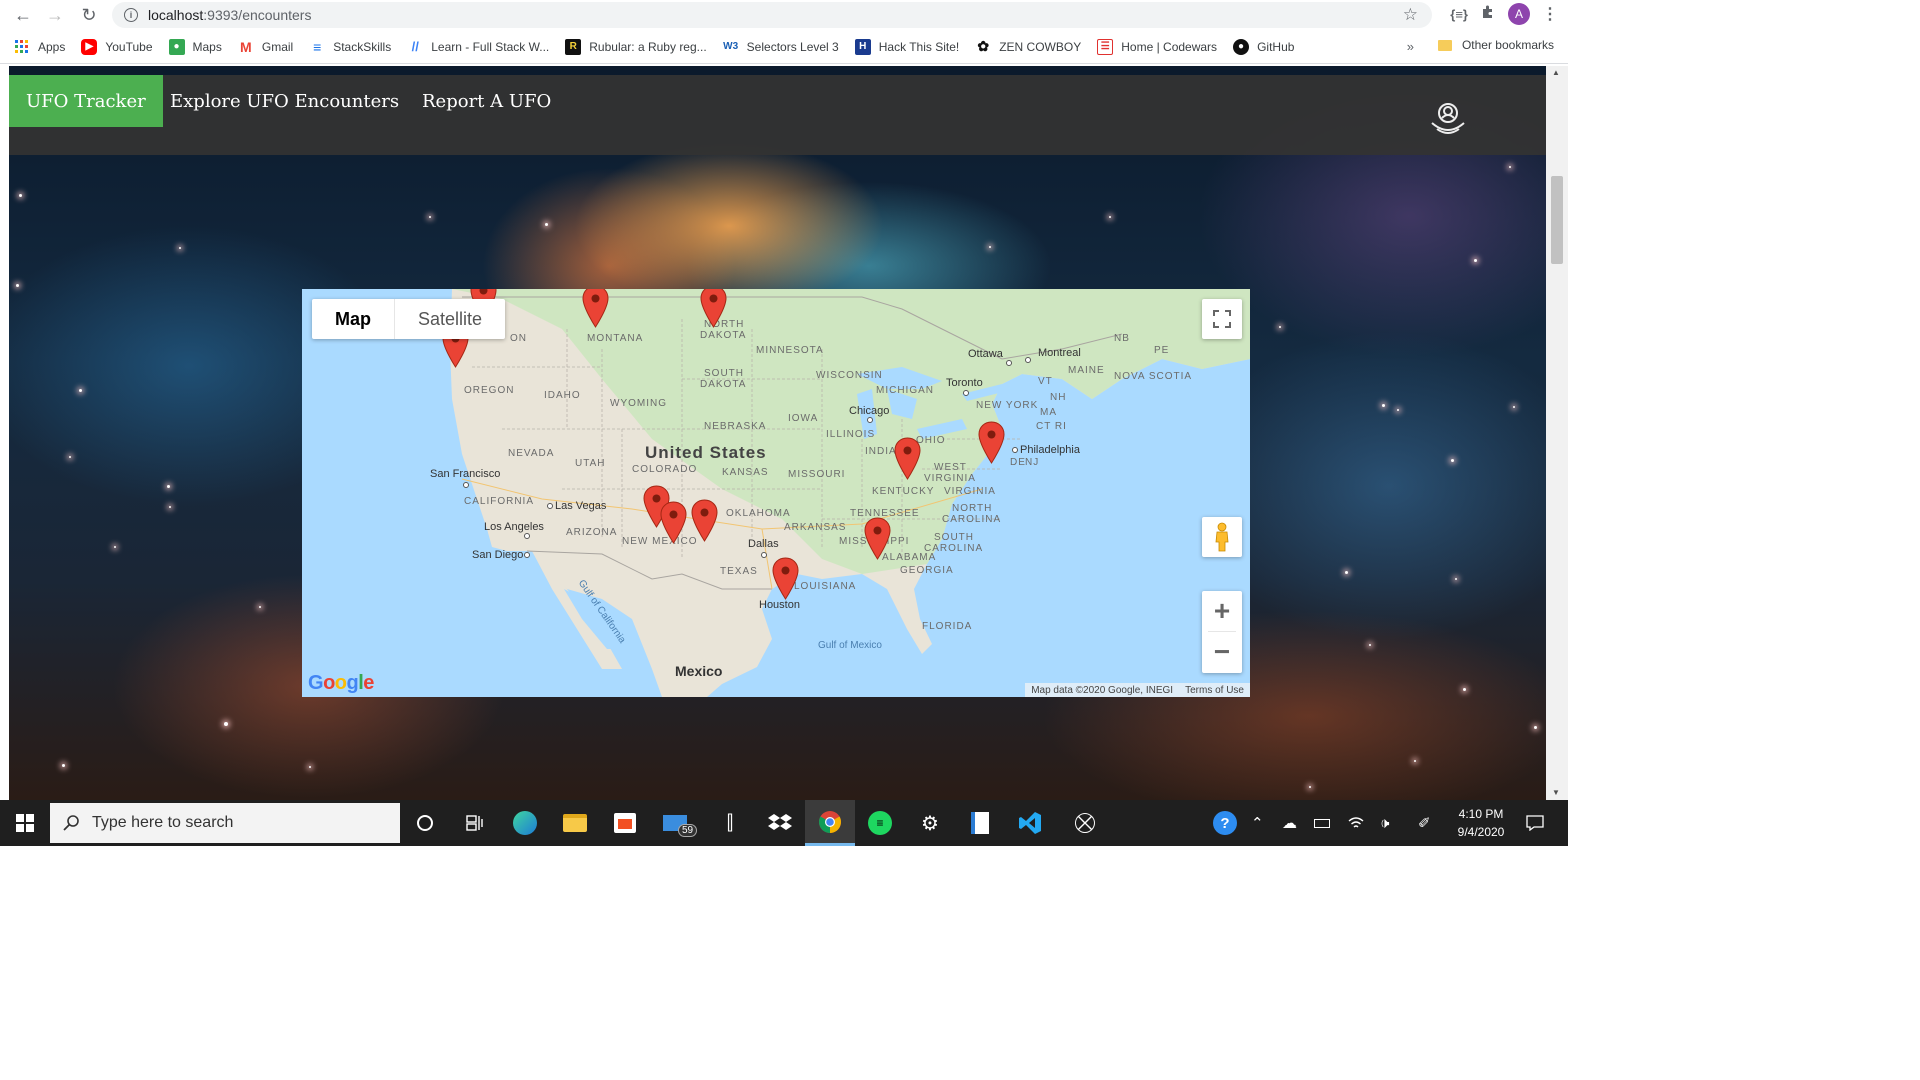 This screenshot has height=1080, width=1920. What do you see at coordinates (1550, 14) in the screenshot?
I see `menu-kebab-icon: ⋮` at bounding box center [1550, 14].